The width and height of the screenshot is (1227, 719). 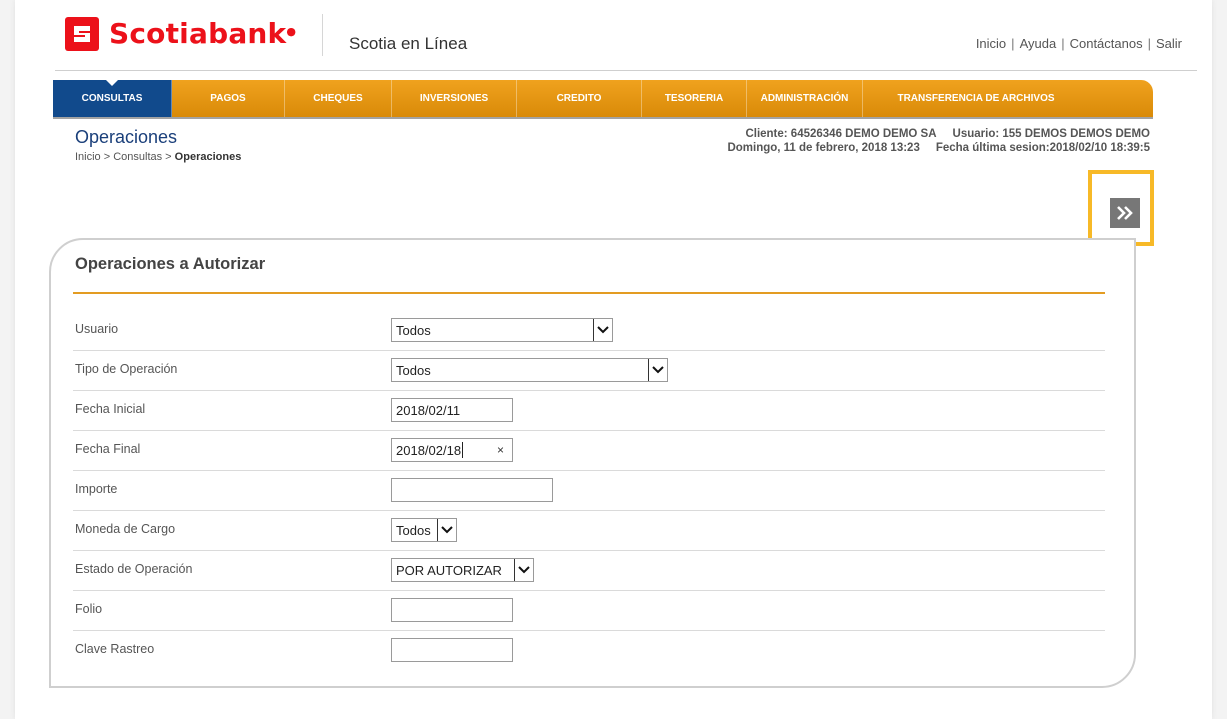 What do you see at coordinates (126, 369) in the screenshot?
I see `tipo-operacion-label: Tipo de Operación` at bounding box center [126, 369].